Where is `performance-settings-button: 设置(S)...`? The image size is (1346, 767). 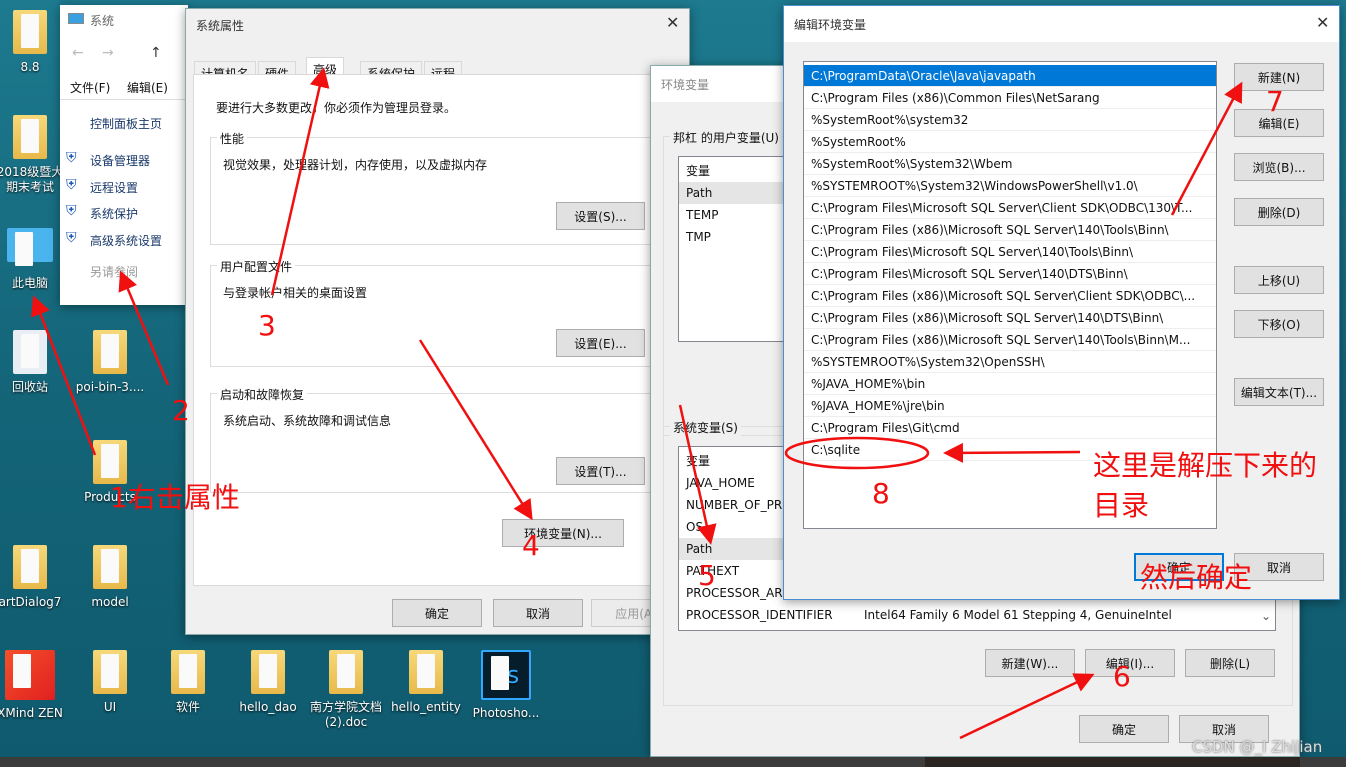
performance-settings-button: 设置(S)... is located at coordinates (600, 216).